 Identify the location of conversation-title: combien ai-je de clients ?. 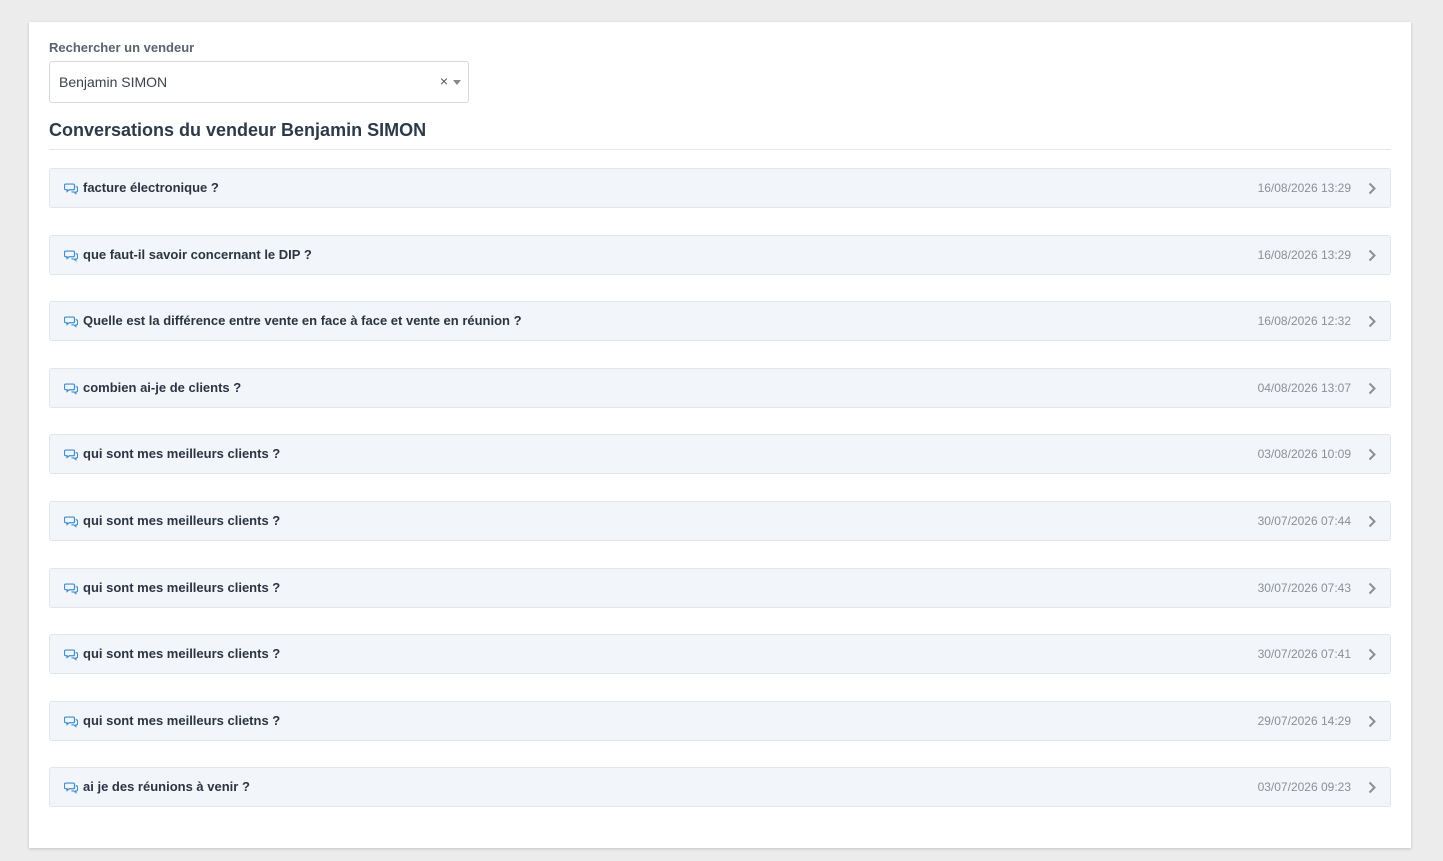
(162, 387).